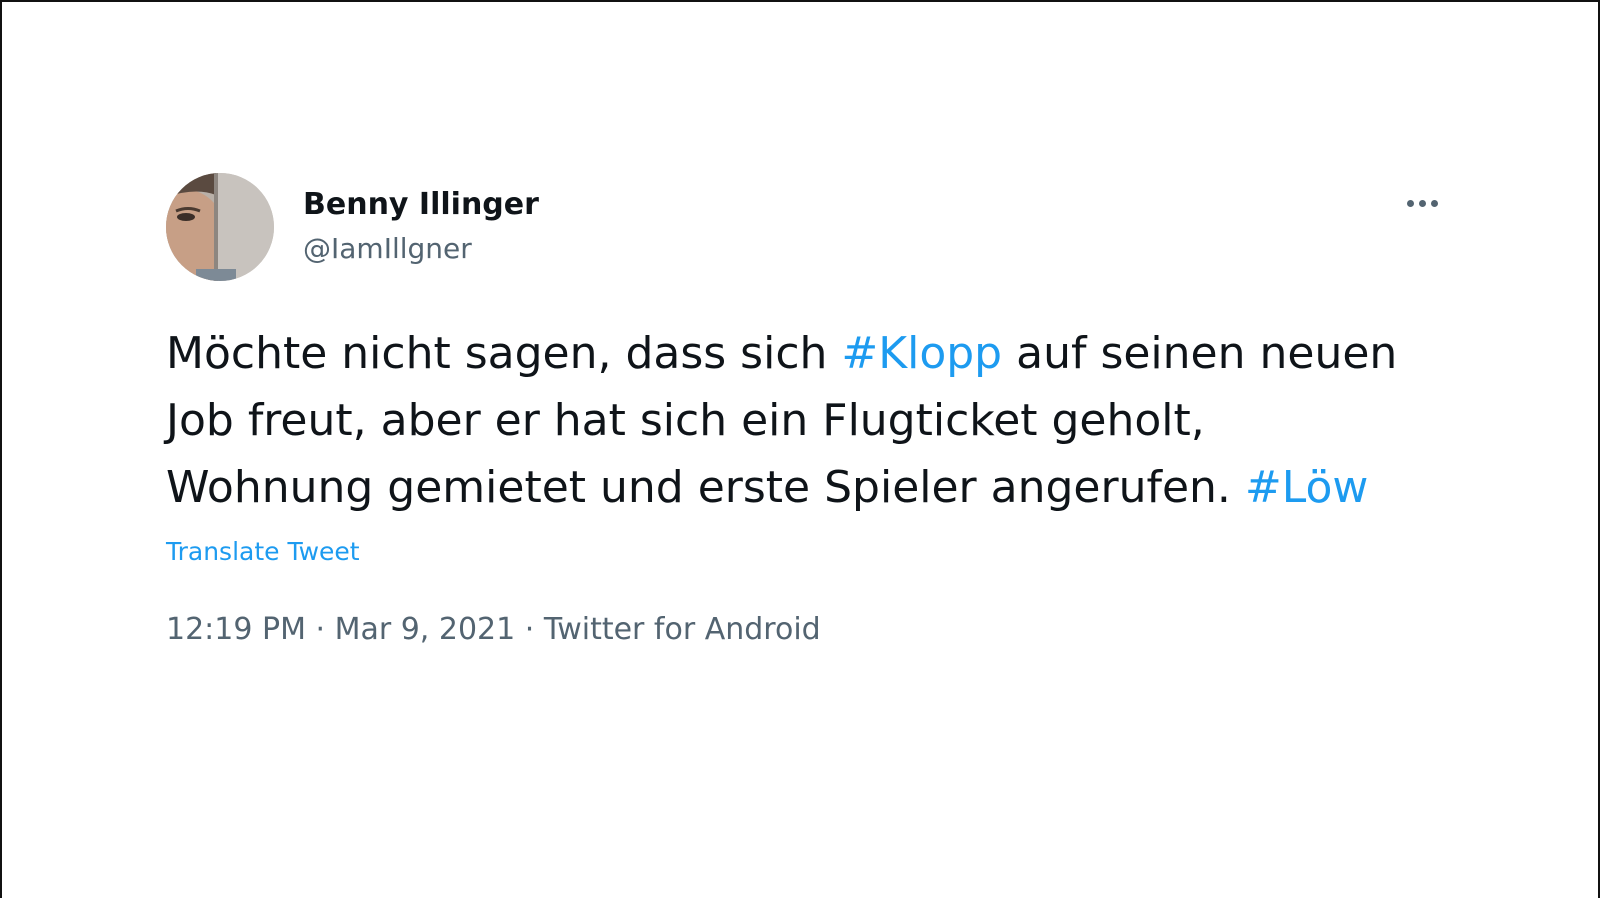 The image size is (1600, 900). Describe the element at coordinates (236, 629) in the screenshot. I see `tweet-time: 12:19 PM` at that location.